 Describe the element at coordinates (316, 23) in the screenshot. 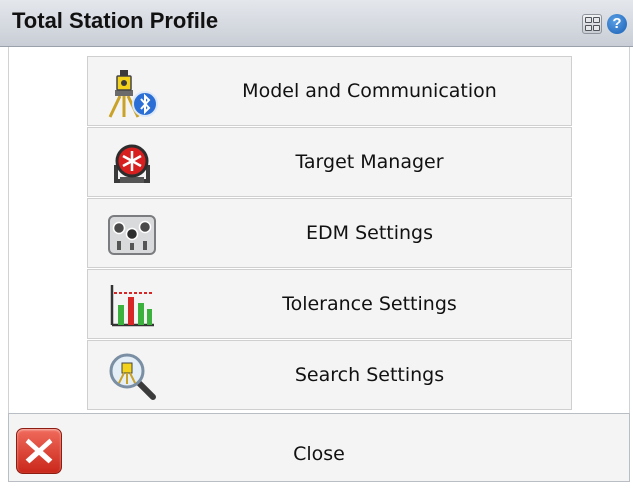

I see `title-bar: Total Station Profile ?` at that location.